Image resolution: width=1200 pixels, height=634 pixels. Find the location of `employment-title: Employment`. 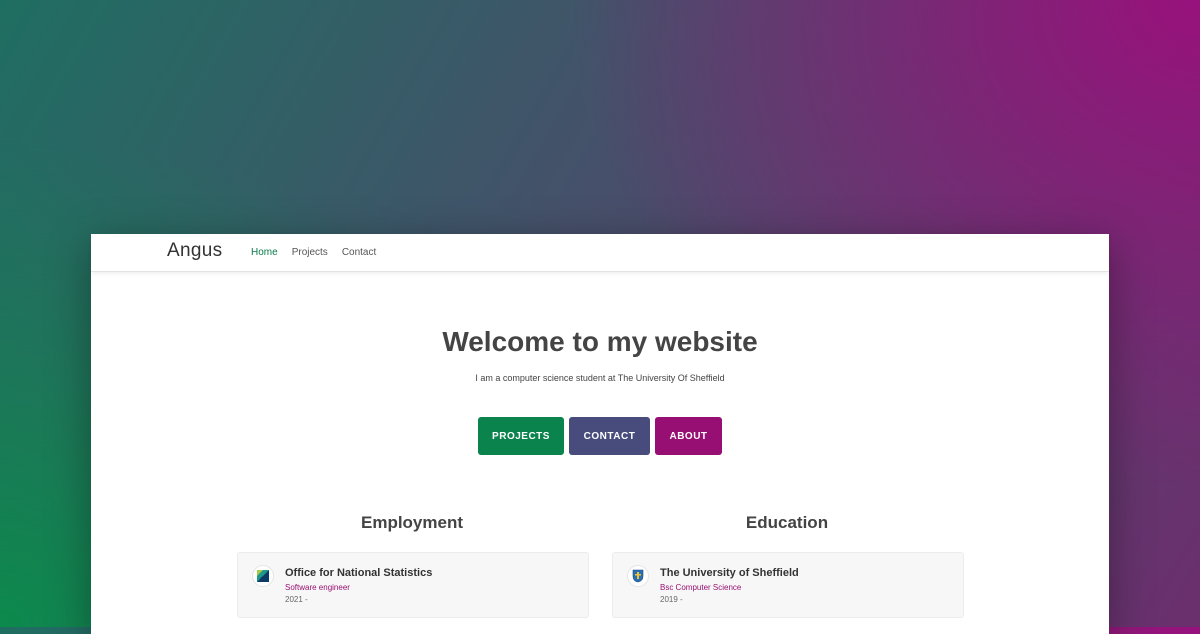

employment-title: Employment is located at coordinates (412, 522).